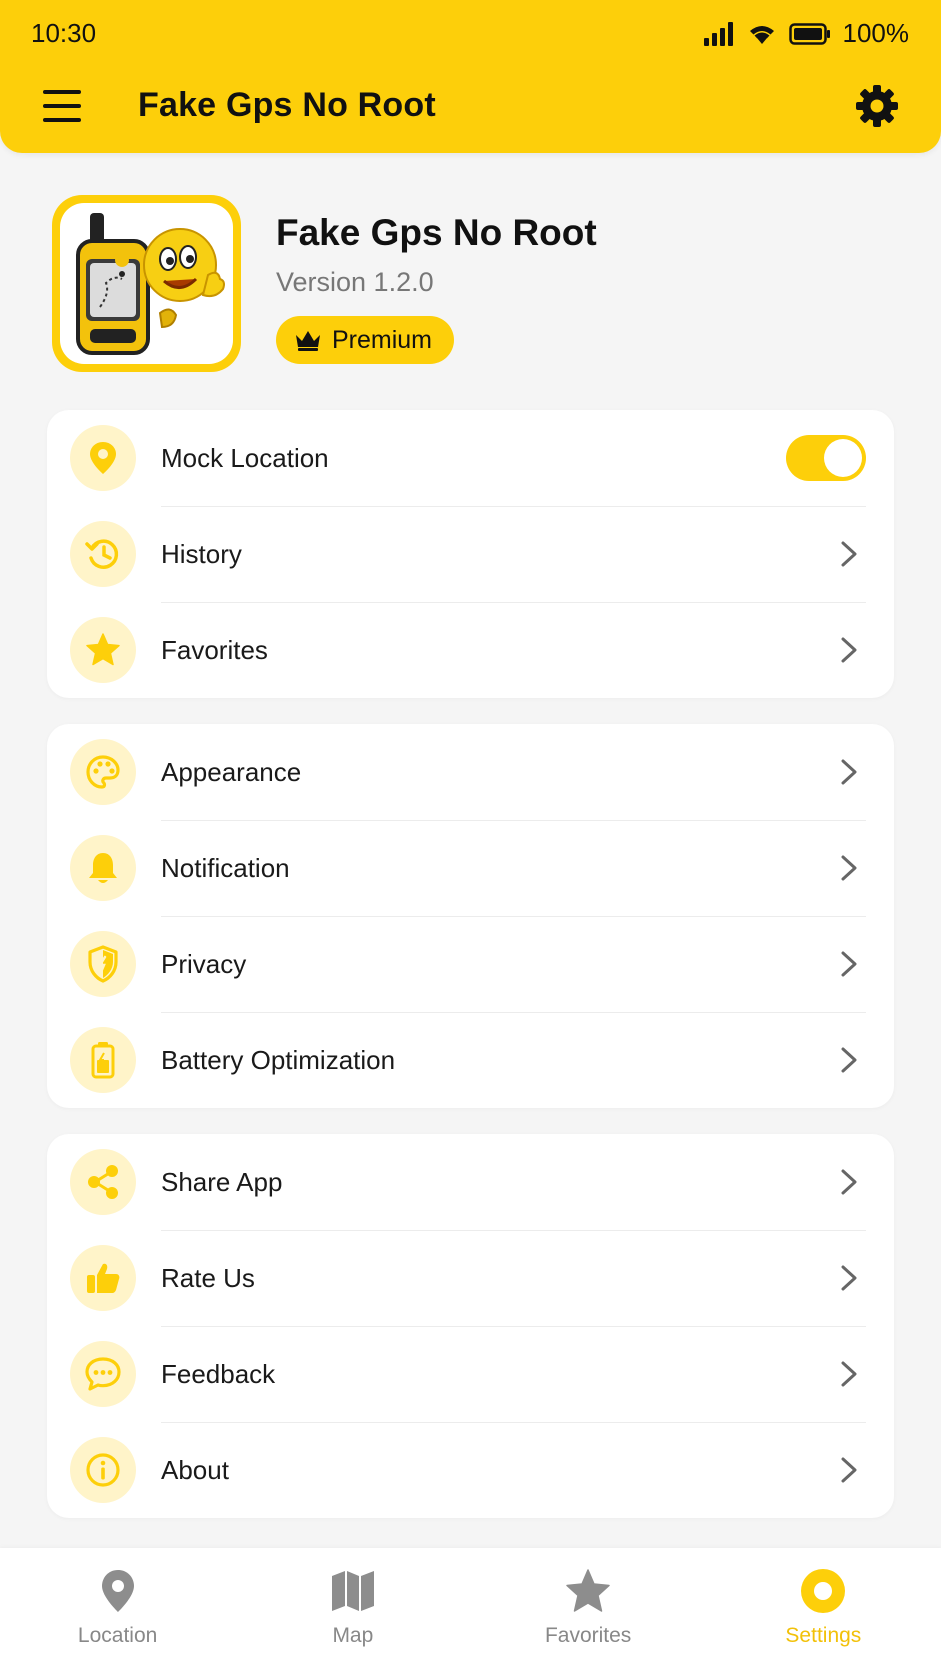 Image resolution: width=941 pixels, height=1672 pixels. I want to click on premium-badge: Premium, so click(365, 340).